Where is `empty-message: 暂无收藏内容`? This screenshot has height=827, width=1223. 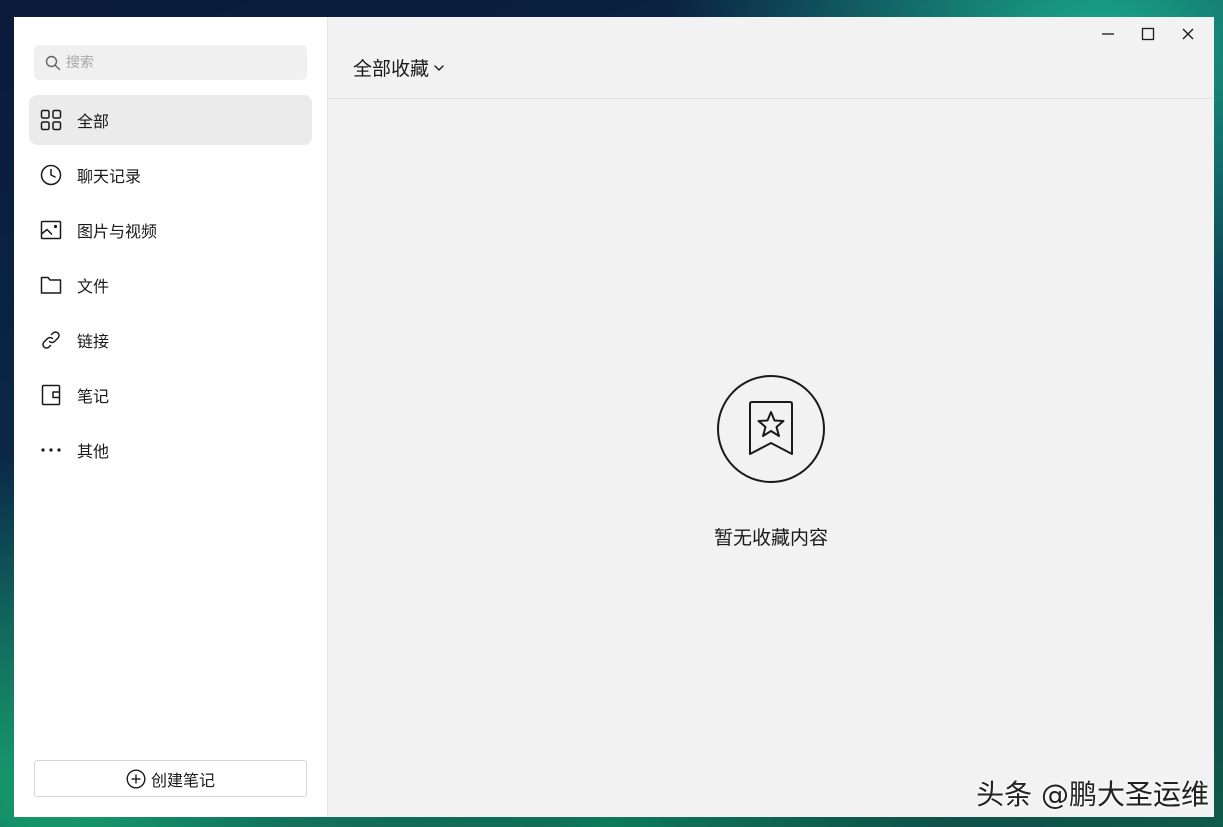 empty-message: 暂无收藏内容 is located at coordinates (770, 538).